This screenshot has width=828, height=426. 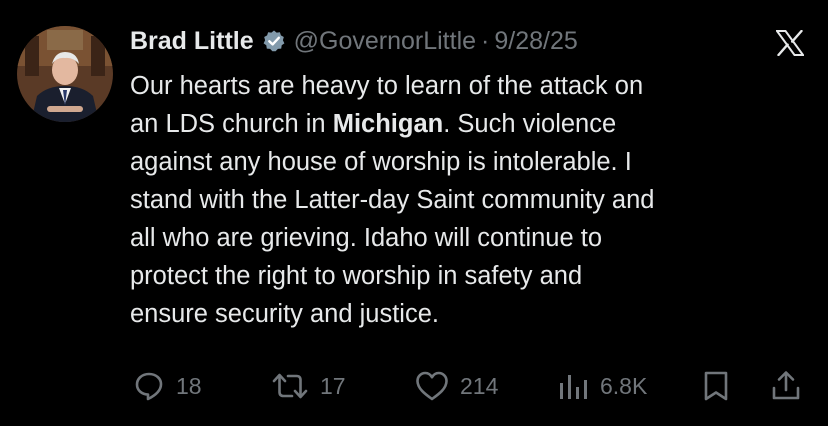 I want to click on reply-button: 18, so click(x=167, y=386).